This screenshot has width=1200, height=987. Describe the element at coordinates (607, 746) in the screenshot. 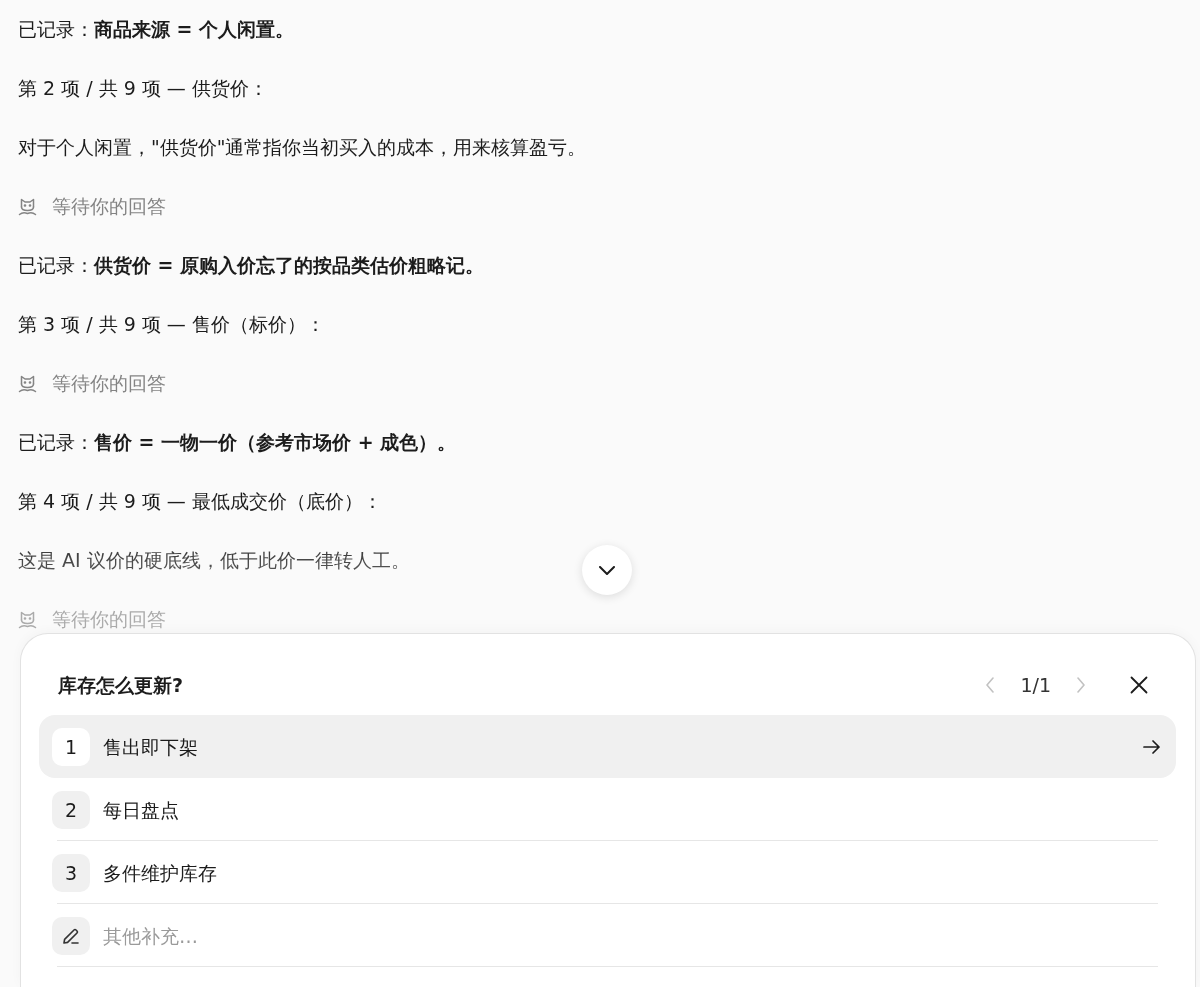

I see `option-item: 1 售出即下架` at that location.